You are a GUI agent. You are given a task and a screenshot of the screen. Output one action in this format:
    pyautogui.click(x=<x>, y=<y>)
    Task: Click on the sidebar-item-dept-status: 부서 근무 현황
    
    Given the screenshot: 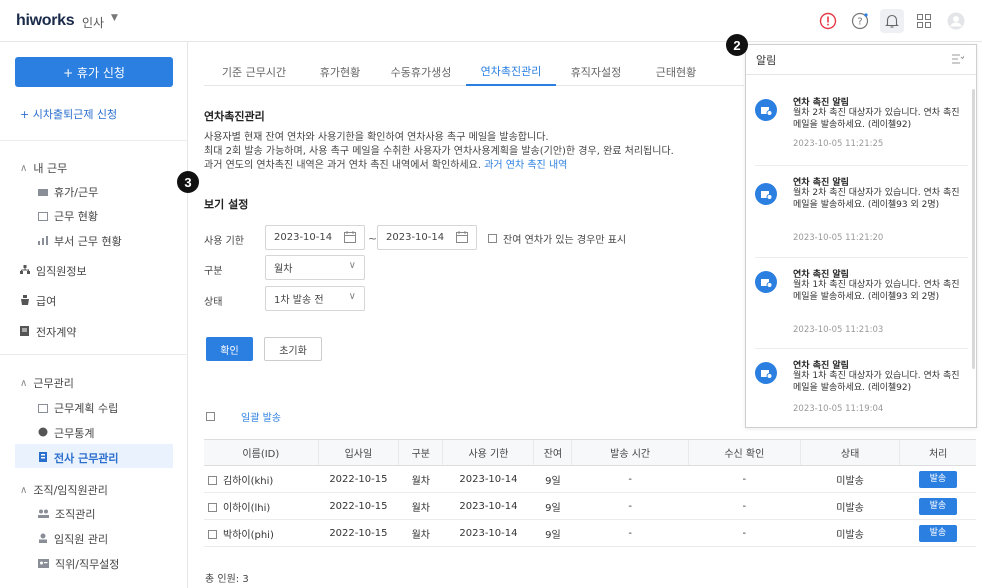 What is the action you would take?
    pyautogui.click(x=80, y=241)
    